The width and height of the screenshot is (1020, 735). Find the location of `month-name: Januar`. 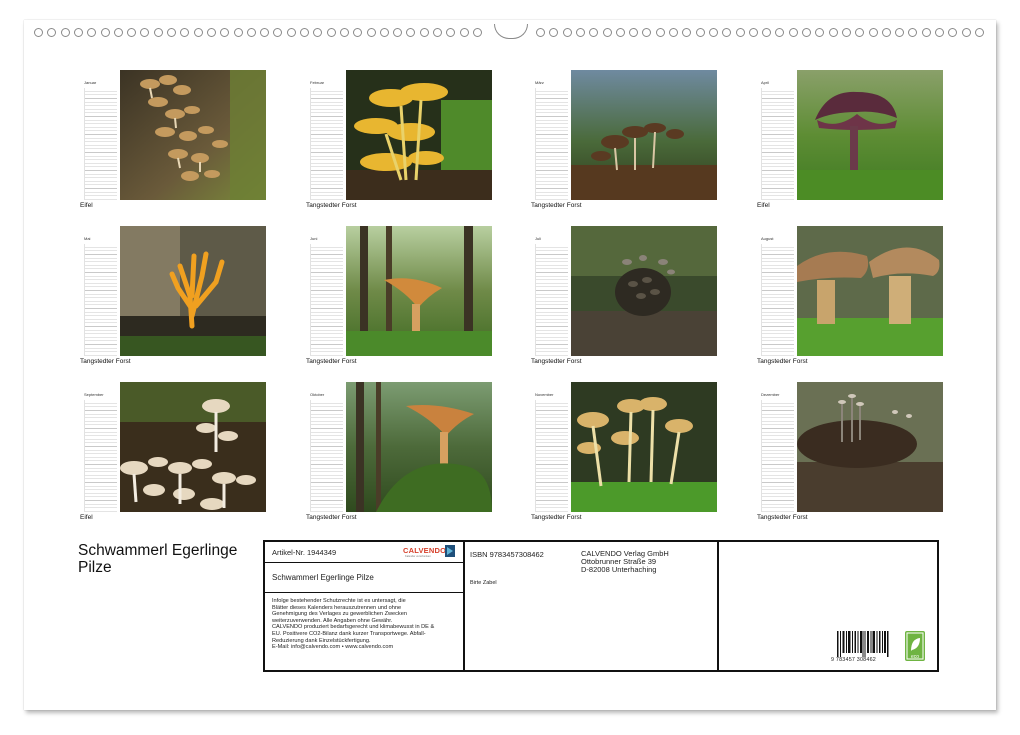

month-name: Januar is located at coordinates (90, 82).